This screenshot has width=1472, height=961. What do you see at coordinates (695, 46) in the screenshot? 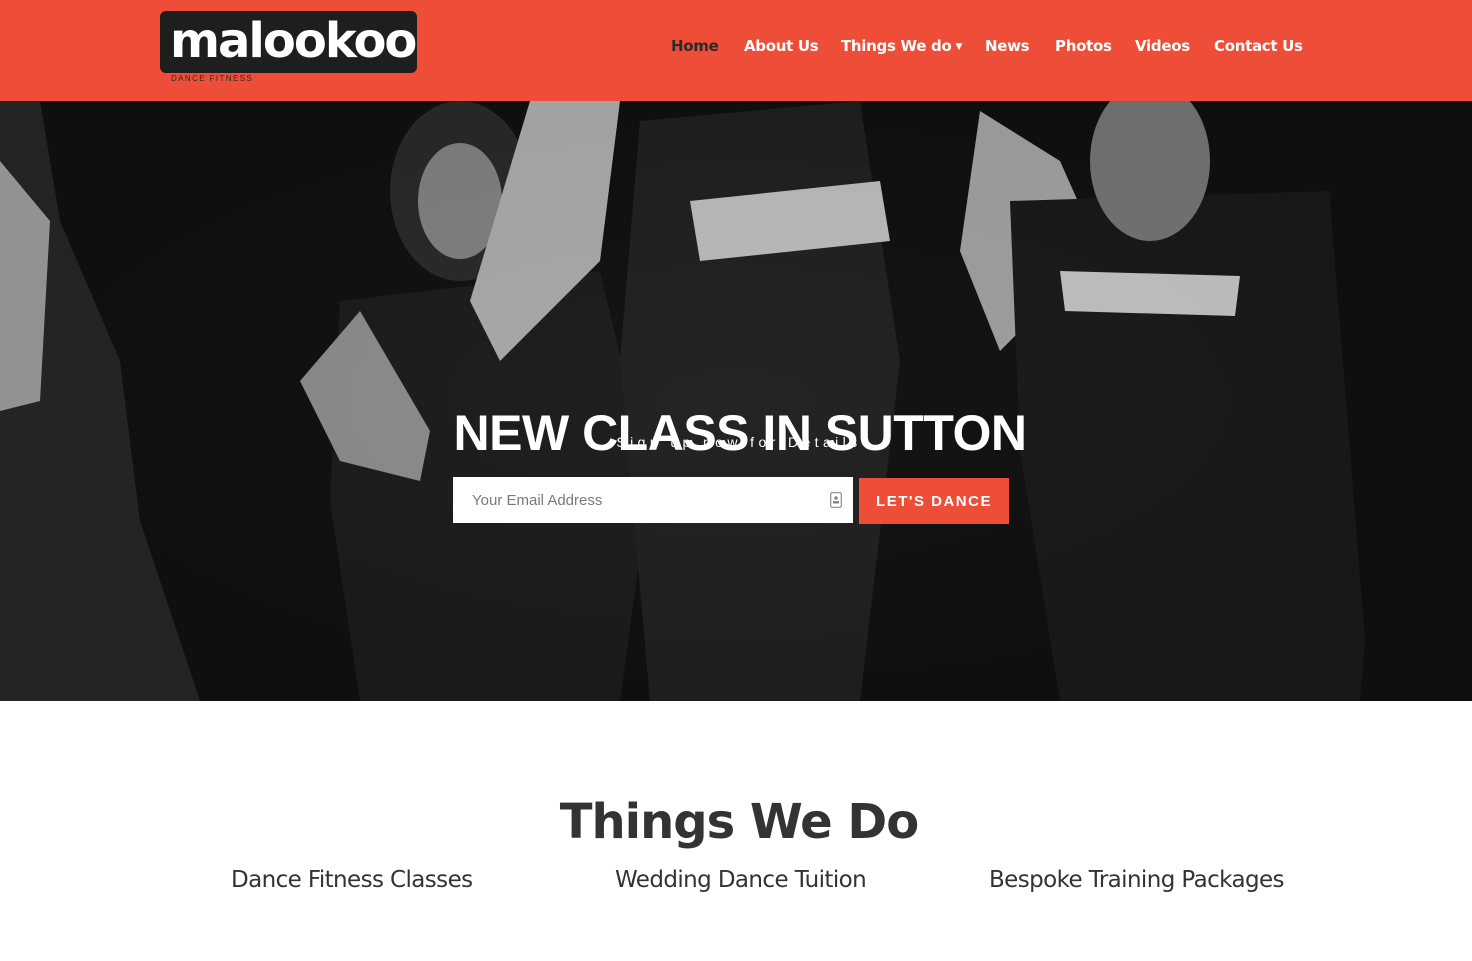
I see `nav-home: Home` at bounding box center [695, 46].